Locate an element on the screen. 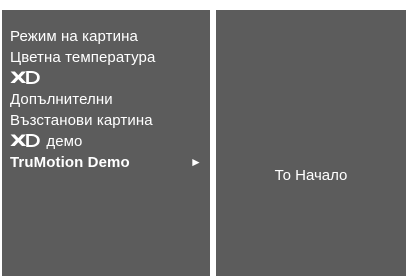 Image resolution: width=410 pixels, height=280 pixels. menu-item-label: Допълнителни is located at coordinates (61, 99).